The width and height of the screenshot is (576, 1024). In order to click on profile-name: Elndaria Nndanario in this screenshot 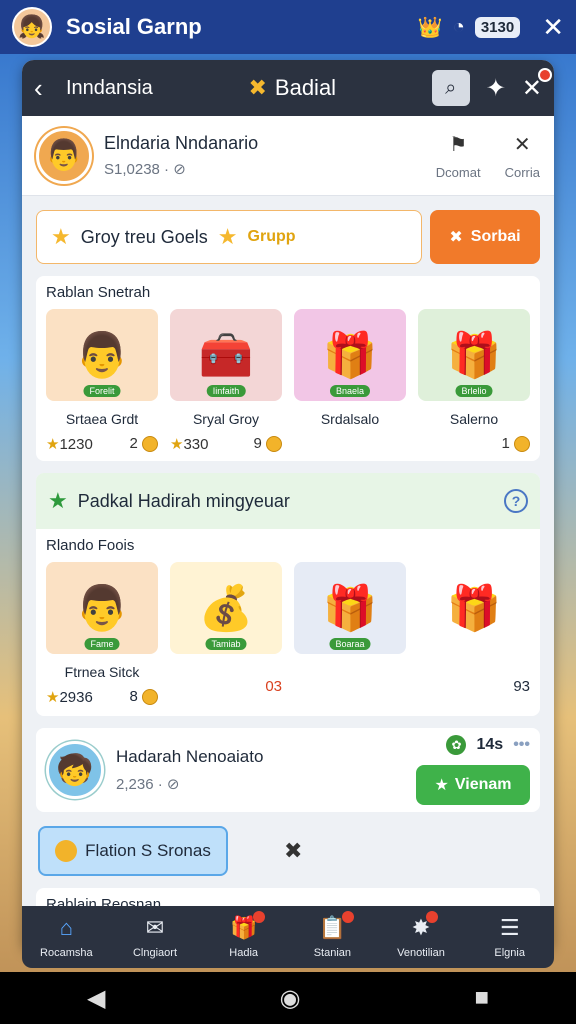, I will do `click(181, 143)`.